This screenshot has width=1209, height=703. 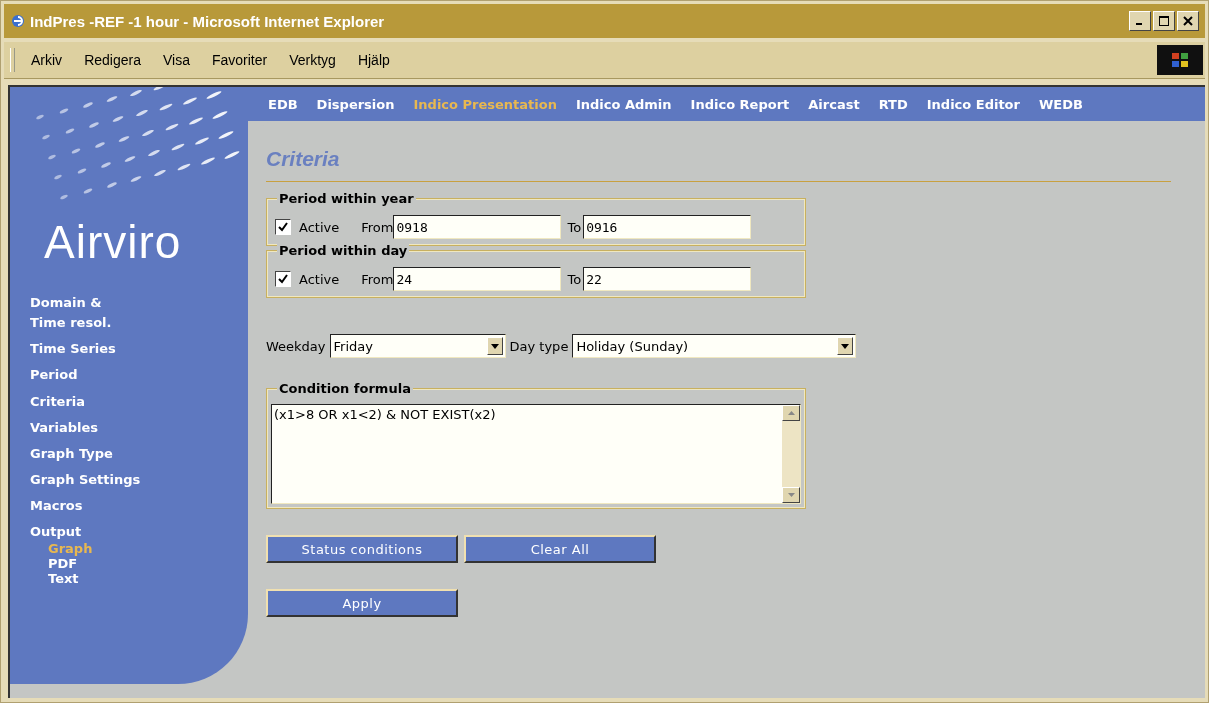 What do you see at coordinates (477, 227) in the screenshot?
I see `from-field: 0918` at bounding box center [477, 227].